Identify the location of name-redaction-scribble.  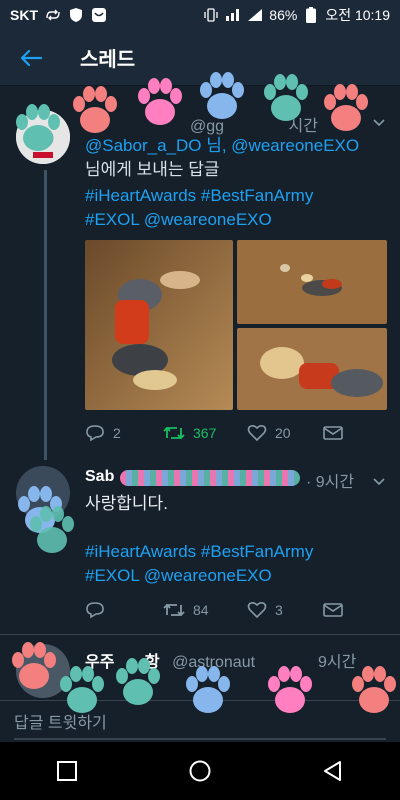
(210, 478).